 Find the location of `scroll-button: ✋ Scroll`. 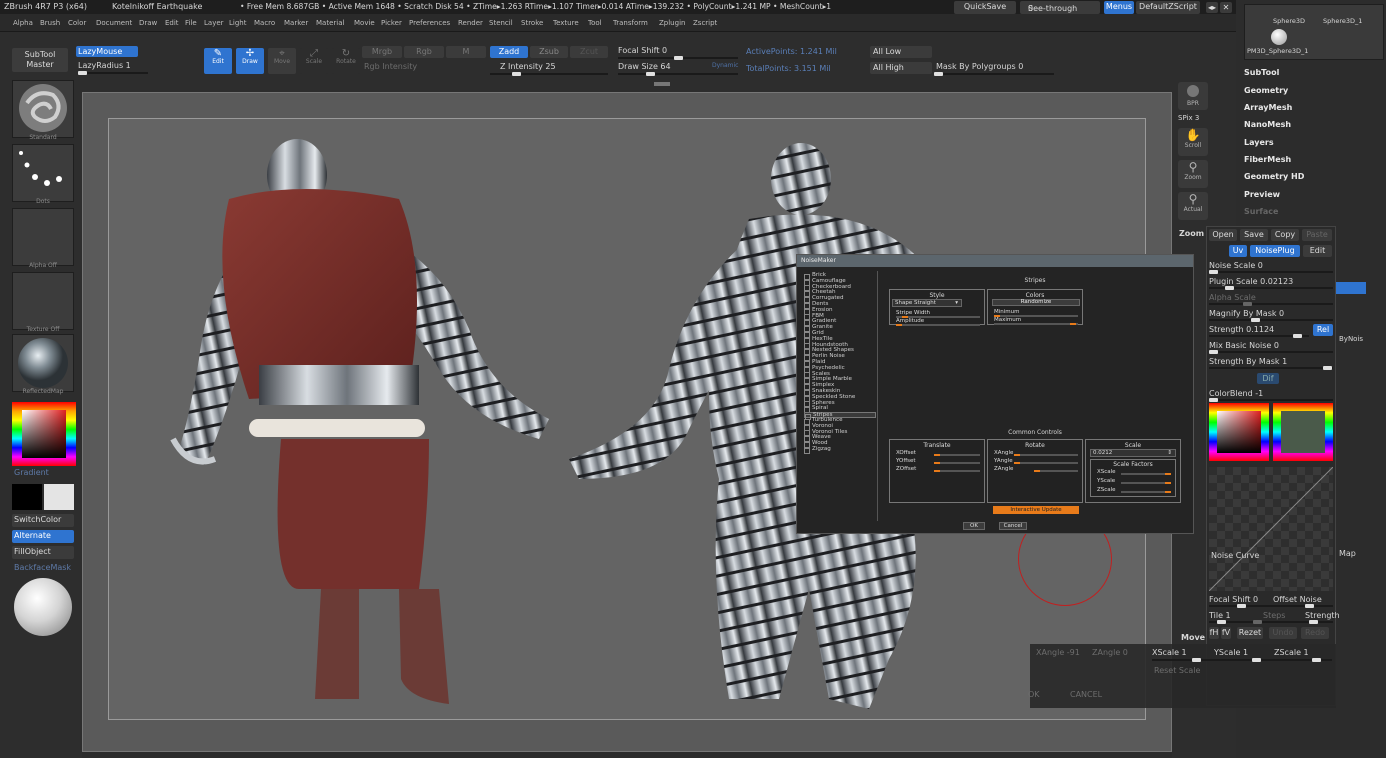

scroll-button: ✋ Scroll is located at coordinates (1193, 142).